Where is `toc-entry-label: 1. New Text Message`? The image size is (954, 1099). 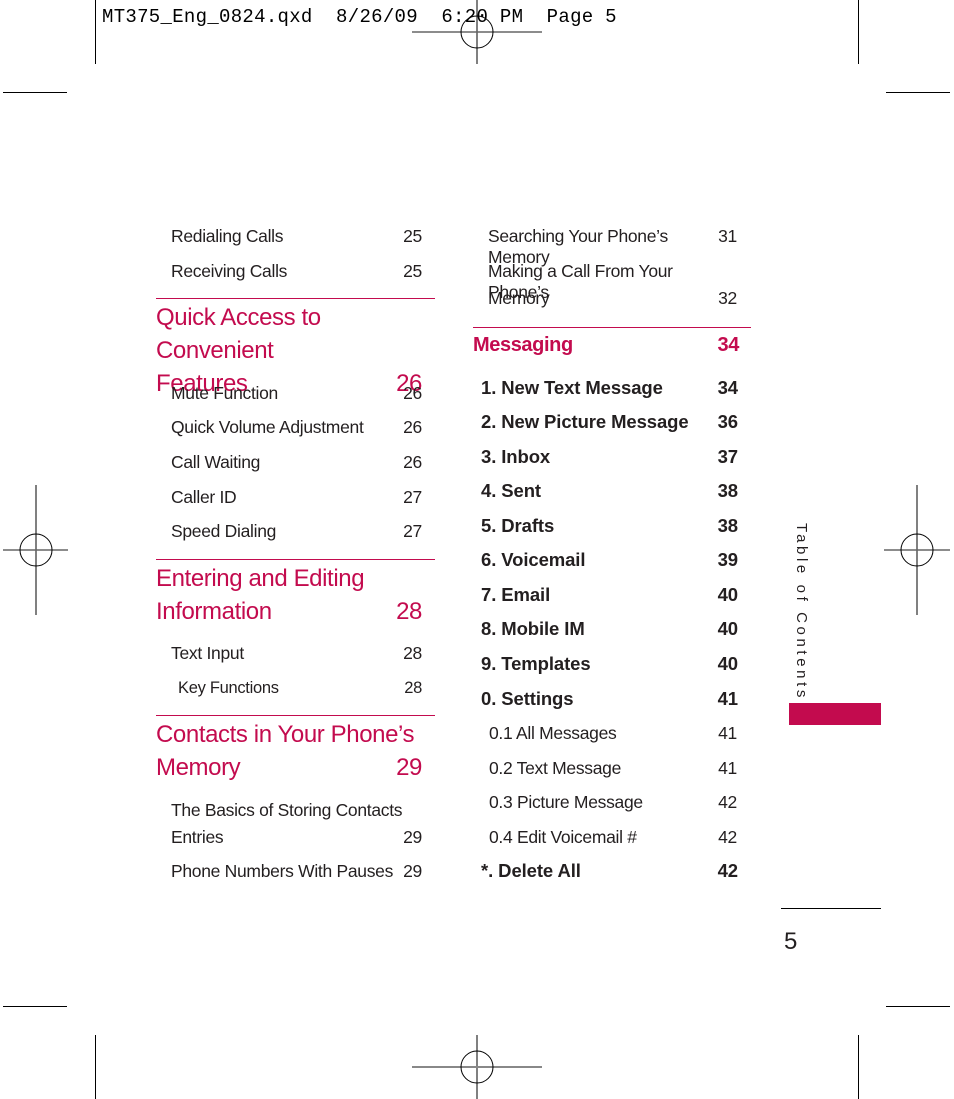 toc-entry-label: 1. New Text Message is located at coordinates (572, 387).